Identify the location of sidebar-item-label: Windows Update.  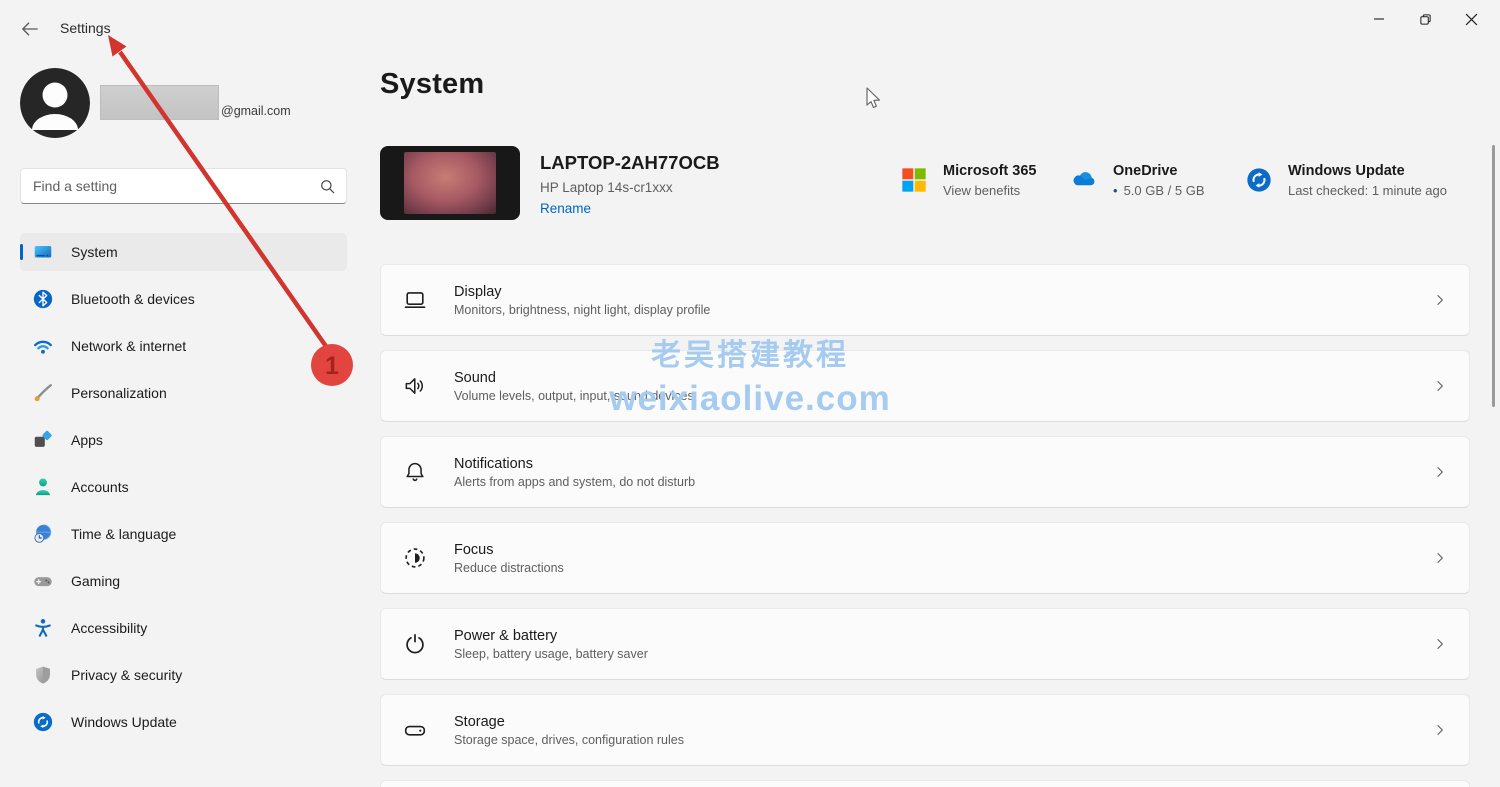
(124, 722).